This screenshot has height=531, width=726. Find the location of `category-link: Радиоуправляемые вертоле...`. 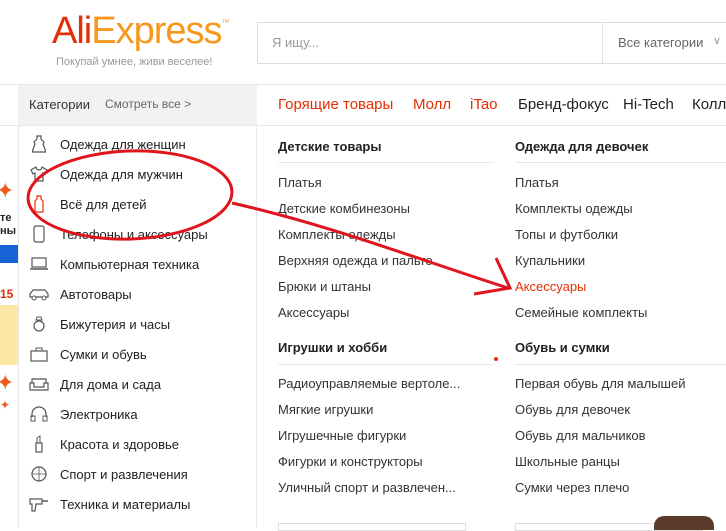

category-link: Радиоуправляемые вертоле... is located at coordinates (369, 383).